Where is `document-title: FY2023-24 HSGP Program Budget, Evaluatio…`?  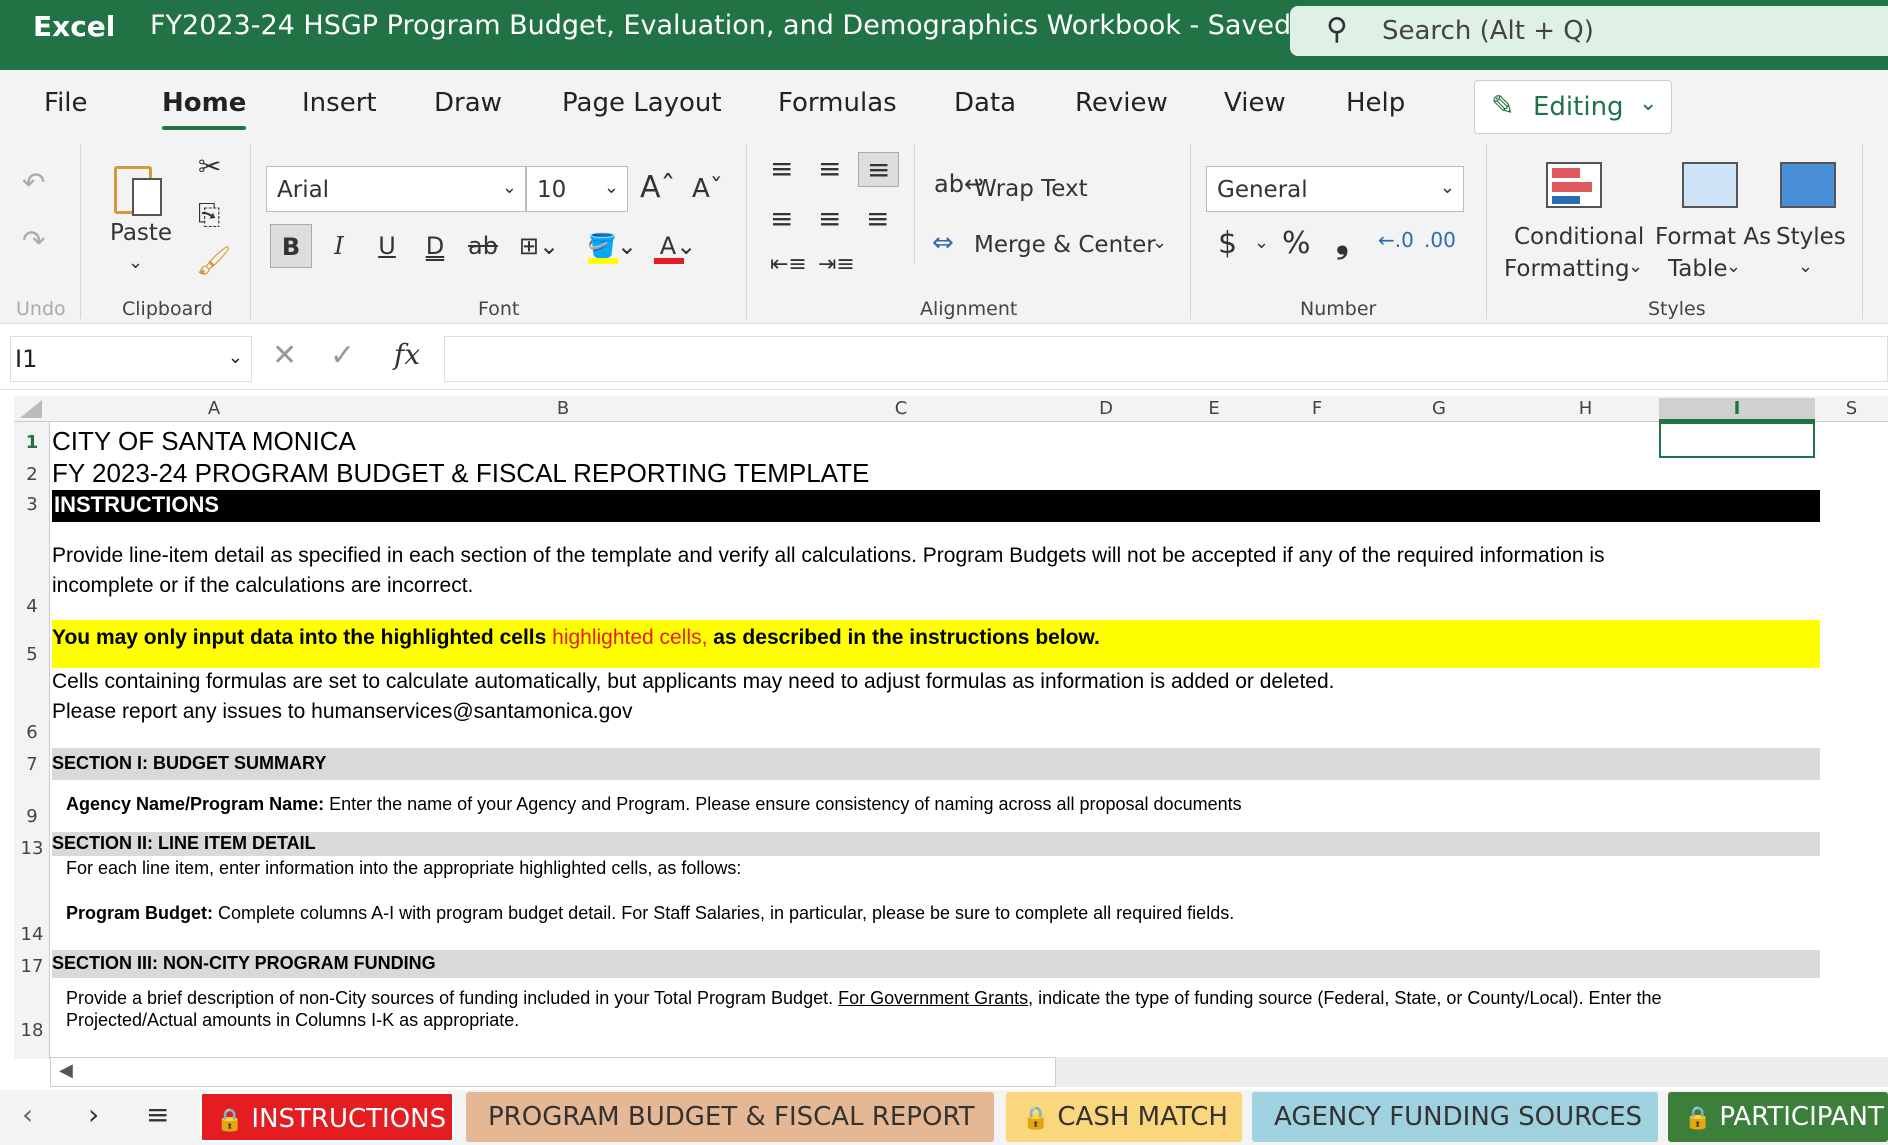
document-title: FY2023-24 HSGP Program Budget, Evaluatio… is located at coordinates (736, 25).